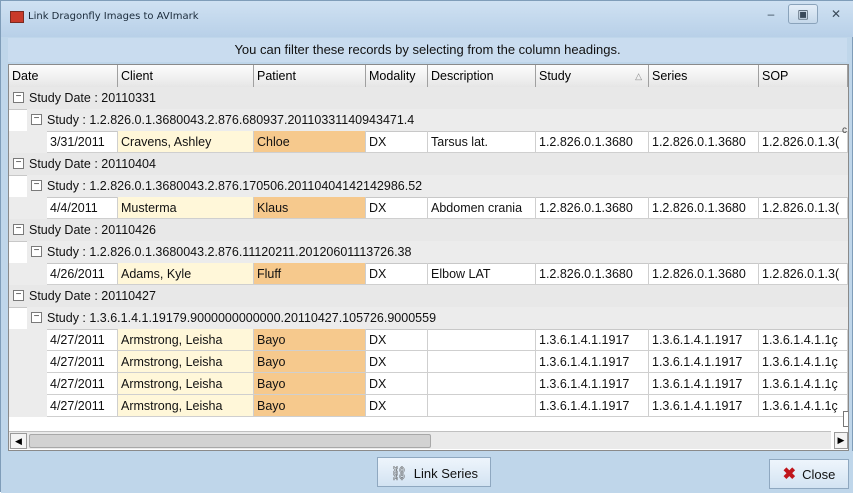  Describe the element at coordinates (428, 164) in the screenshot. I see `group-row-study-date: − Study Date : 20110404` at that location.